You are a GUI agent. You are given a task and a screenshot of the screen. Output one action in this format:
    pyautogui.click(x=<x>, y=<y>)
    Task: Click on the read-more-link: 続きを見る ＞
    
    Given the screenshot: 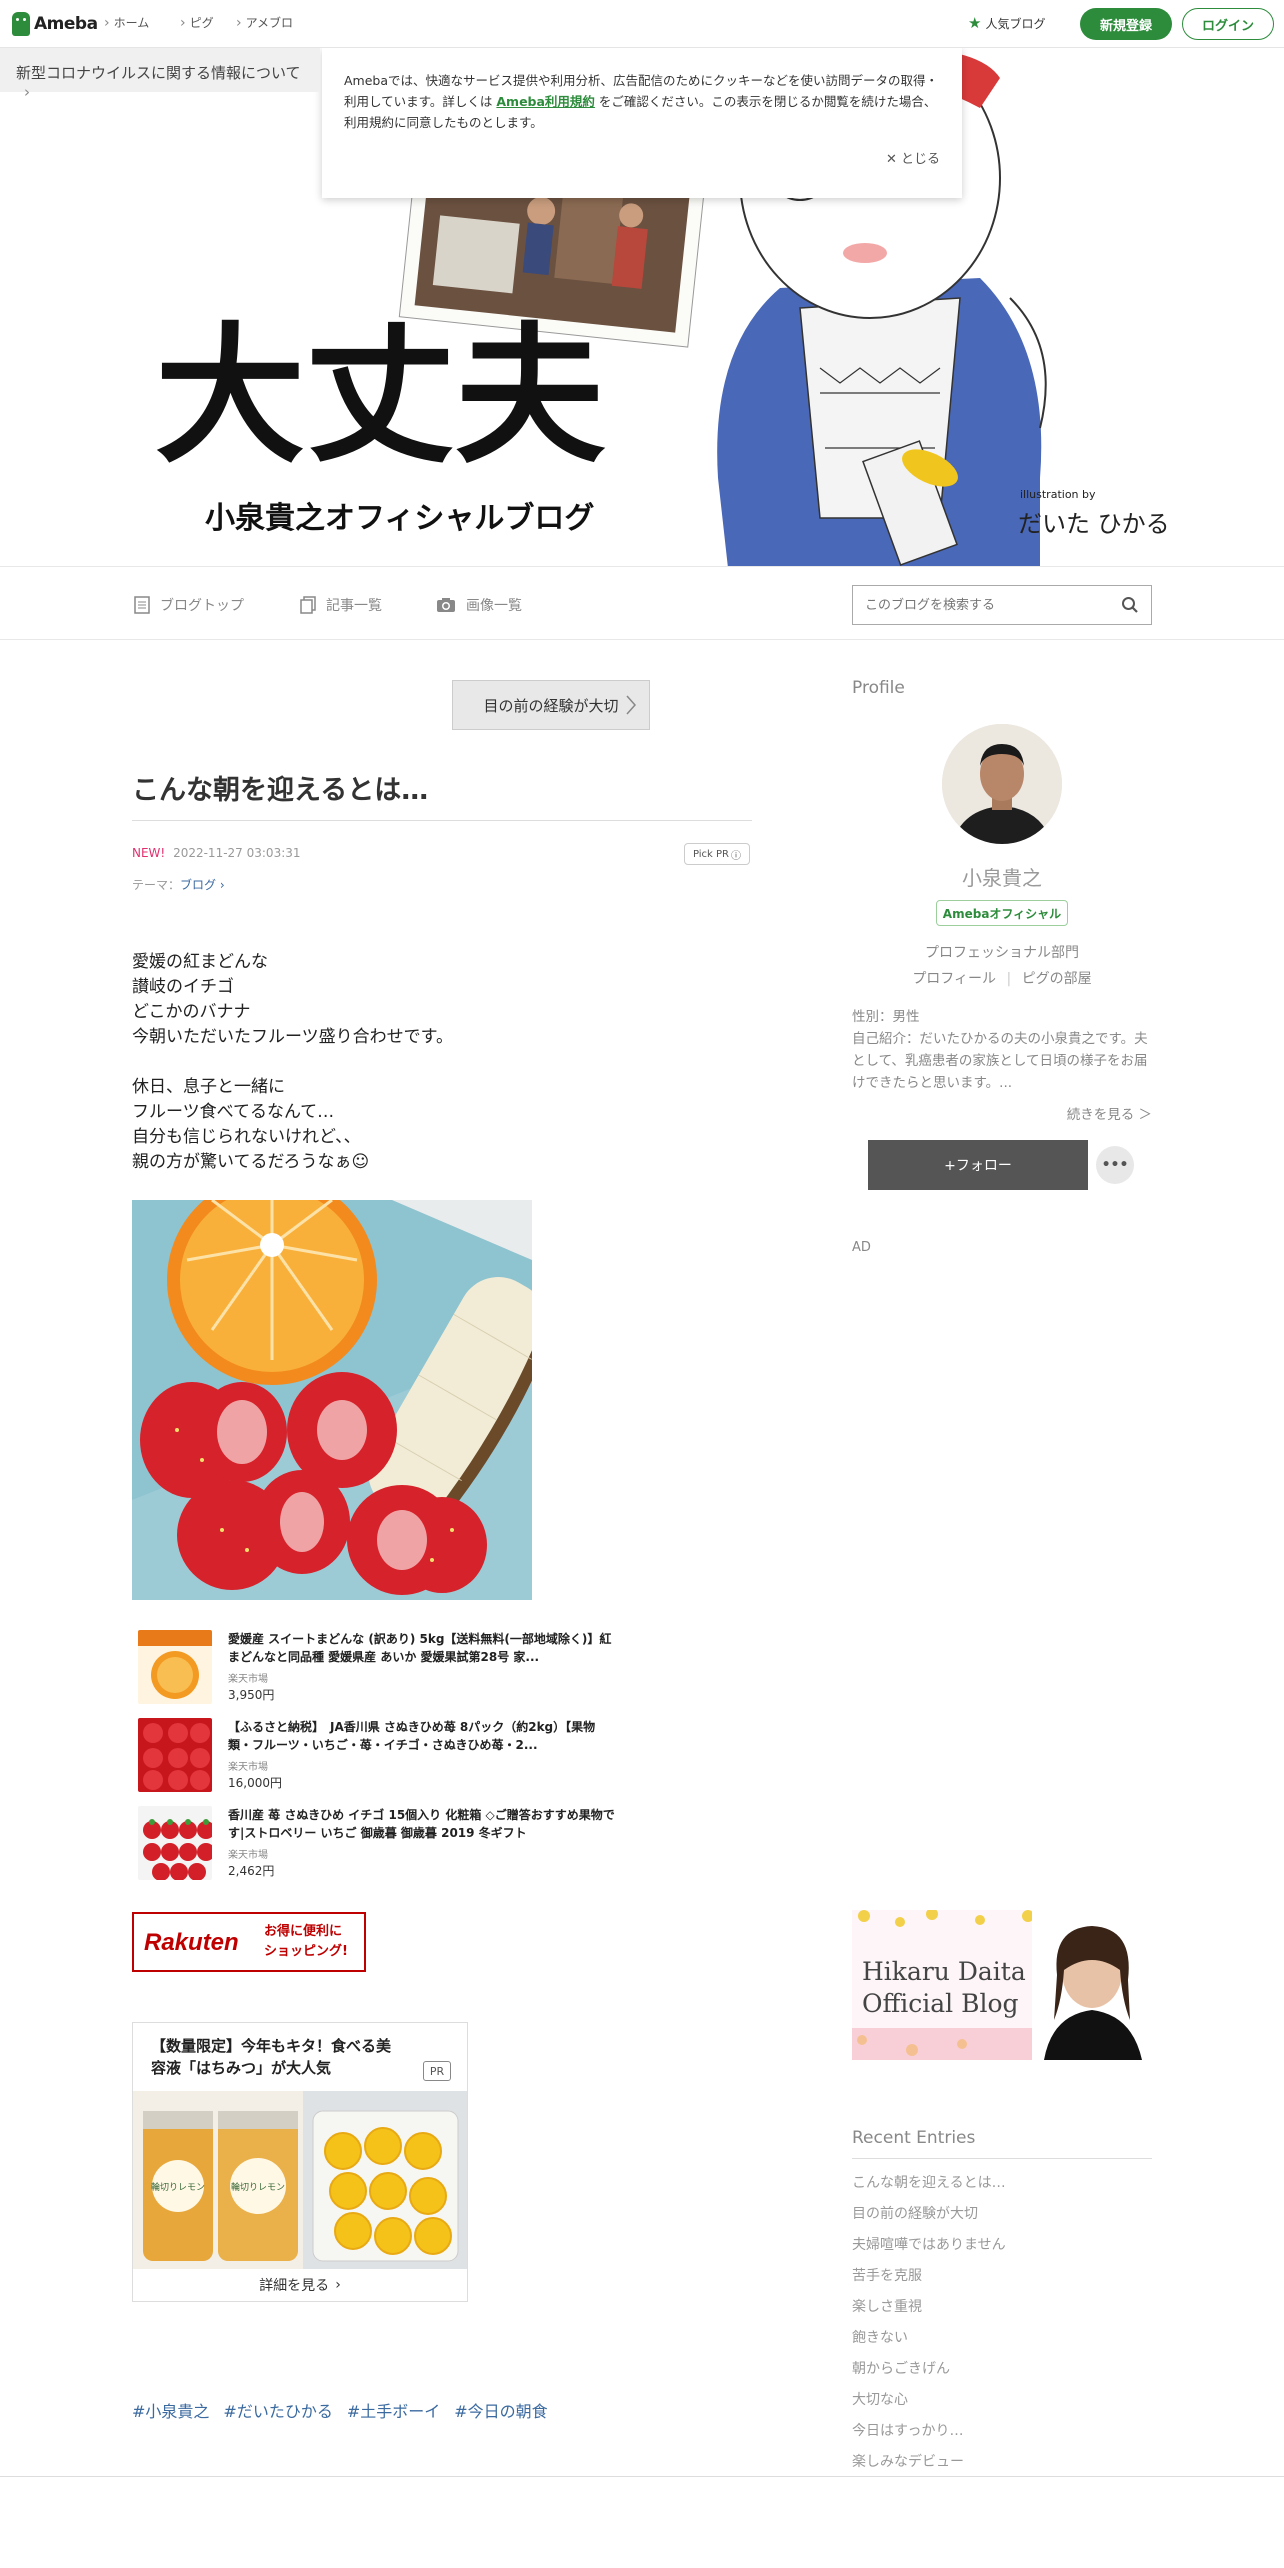 What is the action you would take?
    pyautogui.click(x=1002, y=1115)
    